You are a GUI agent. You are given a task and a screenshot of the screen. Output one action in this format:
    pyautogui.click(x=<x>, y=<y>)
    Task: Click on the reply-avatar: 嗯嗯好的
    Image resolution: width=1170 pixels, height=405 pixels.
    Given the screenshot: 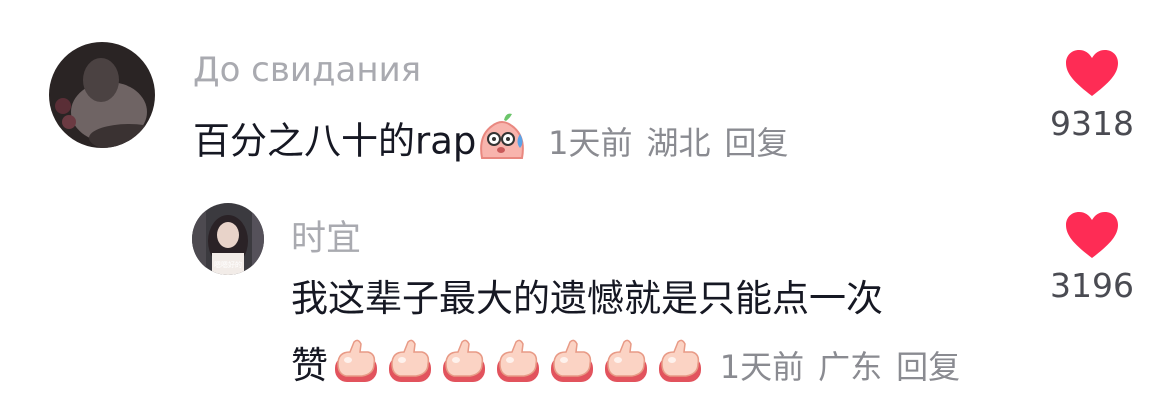 What is the action you would take?
    pyautogui.click(x=228, y=239)
    